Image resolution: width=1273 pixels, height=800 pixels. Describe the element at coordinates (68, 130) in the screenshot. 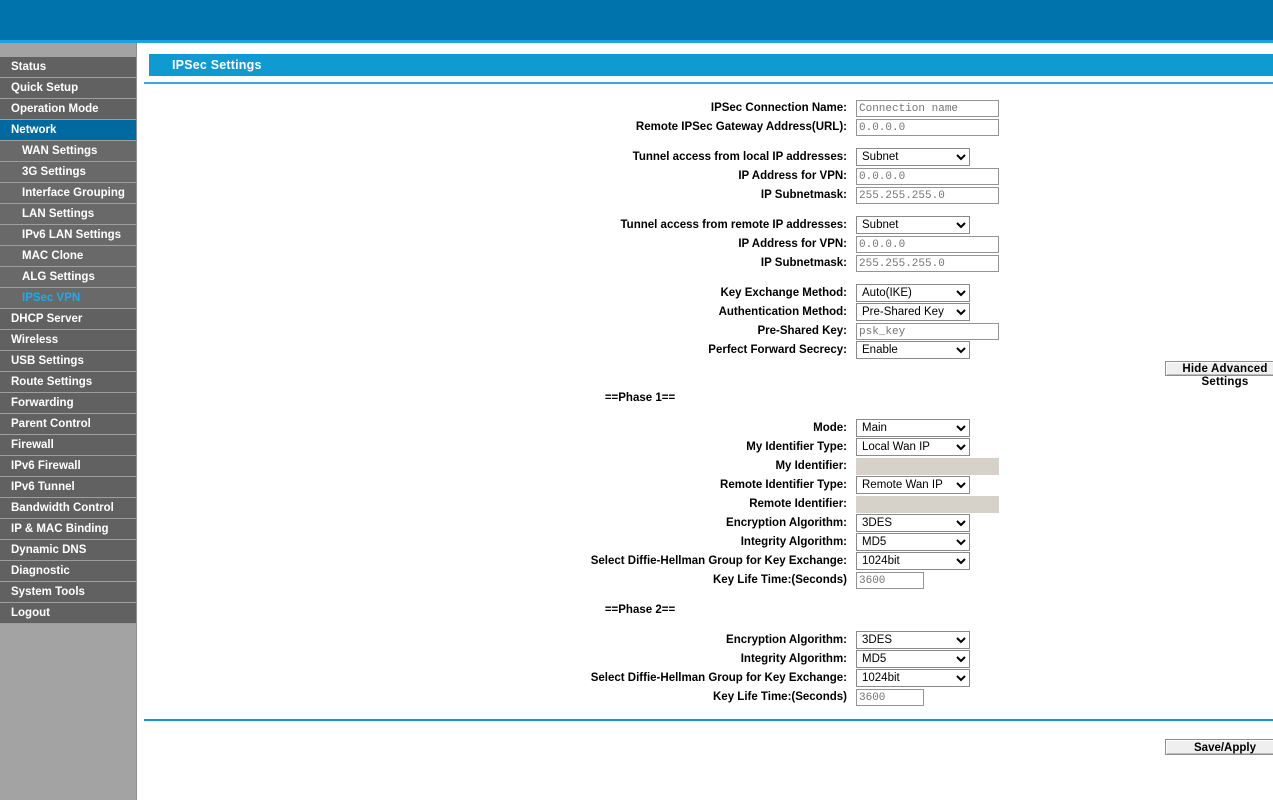

I see `sidebar-item-network: Network` at that location.